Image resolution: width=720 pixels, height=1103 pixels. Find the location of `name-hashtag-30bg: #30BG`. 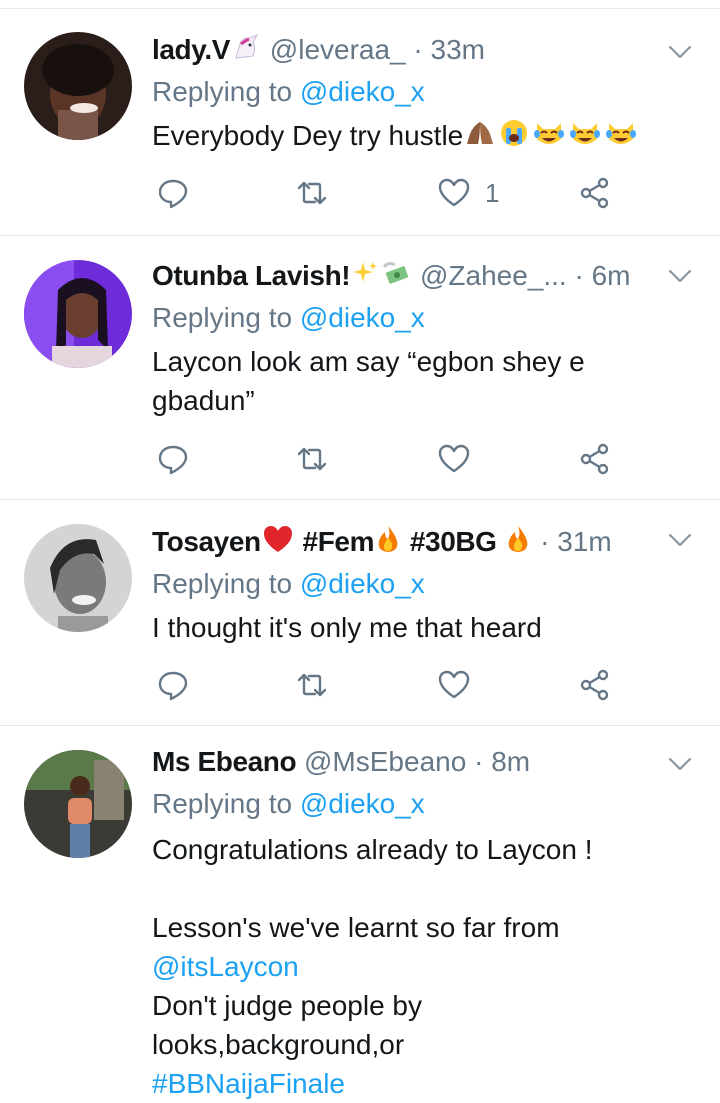

name-hashtag-30bg: #30BG is located at coordinates (453, 541).